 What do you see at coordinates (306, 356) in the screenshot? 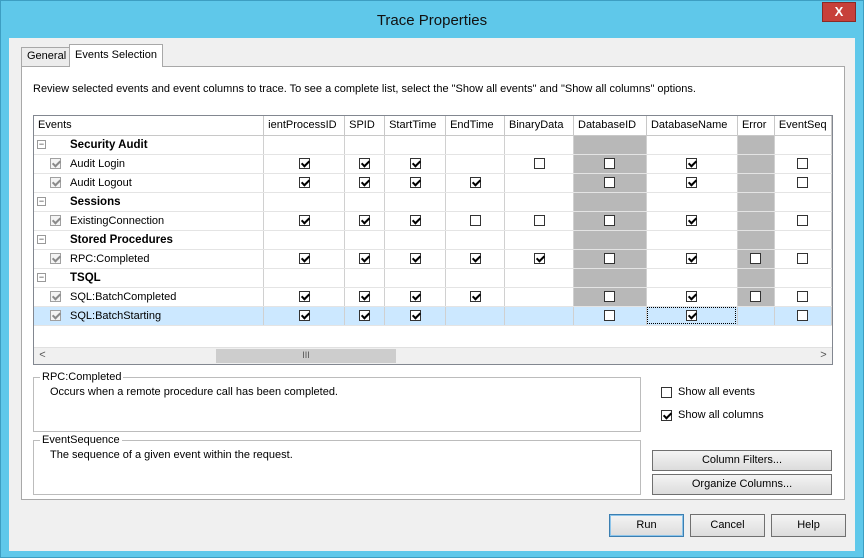
I see `scroll-thumb: III` at bounding box center [306, 356].